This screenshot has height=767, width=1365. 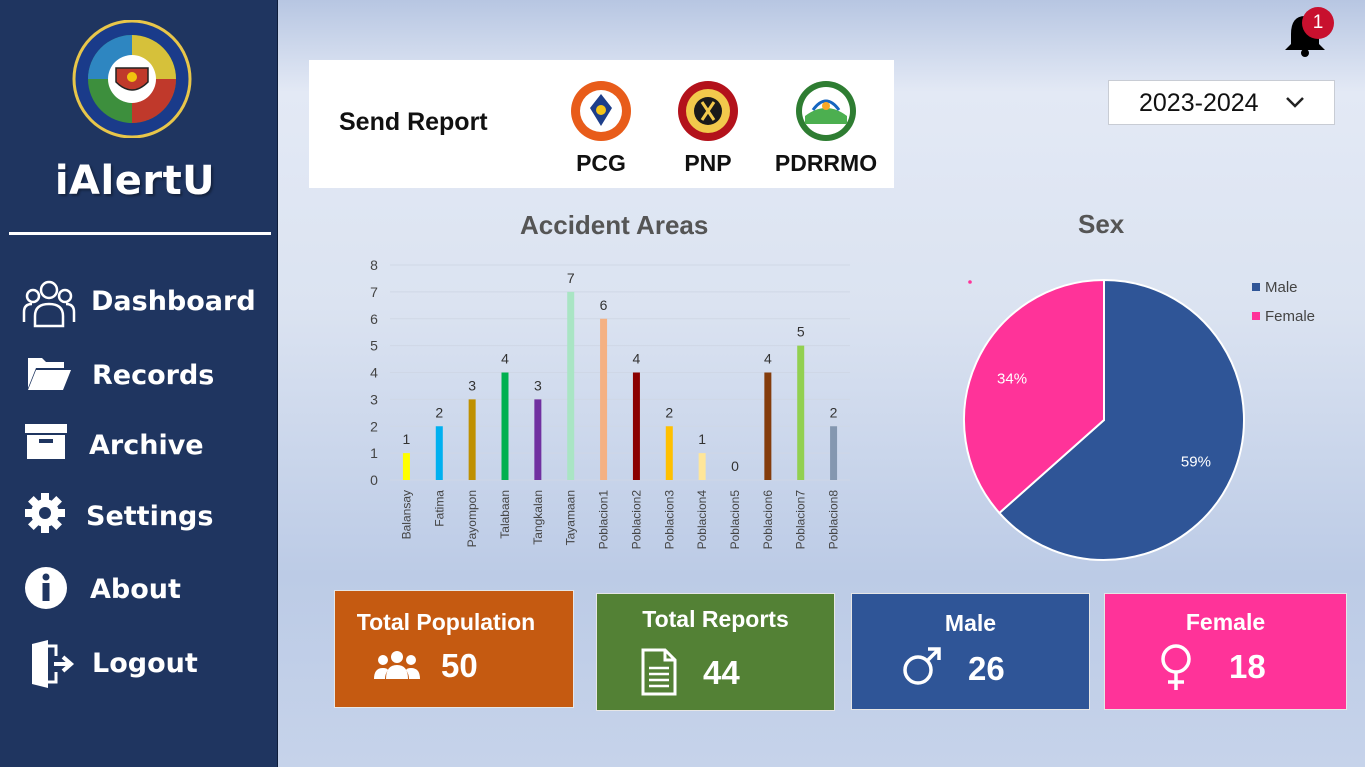 What do you see at coordinates (715, 619) in the screenshot?
I see `card-title: Total Reports` at bounding box center [715, 619].